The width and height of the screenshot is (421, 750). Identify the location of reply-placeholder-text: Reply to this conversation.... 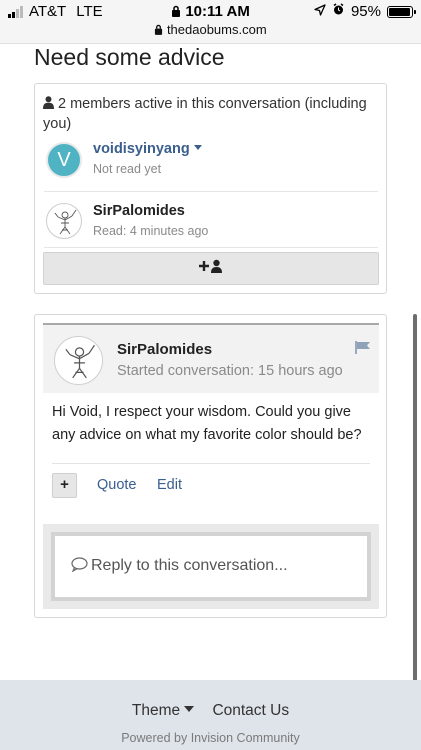
(189, 565).